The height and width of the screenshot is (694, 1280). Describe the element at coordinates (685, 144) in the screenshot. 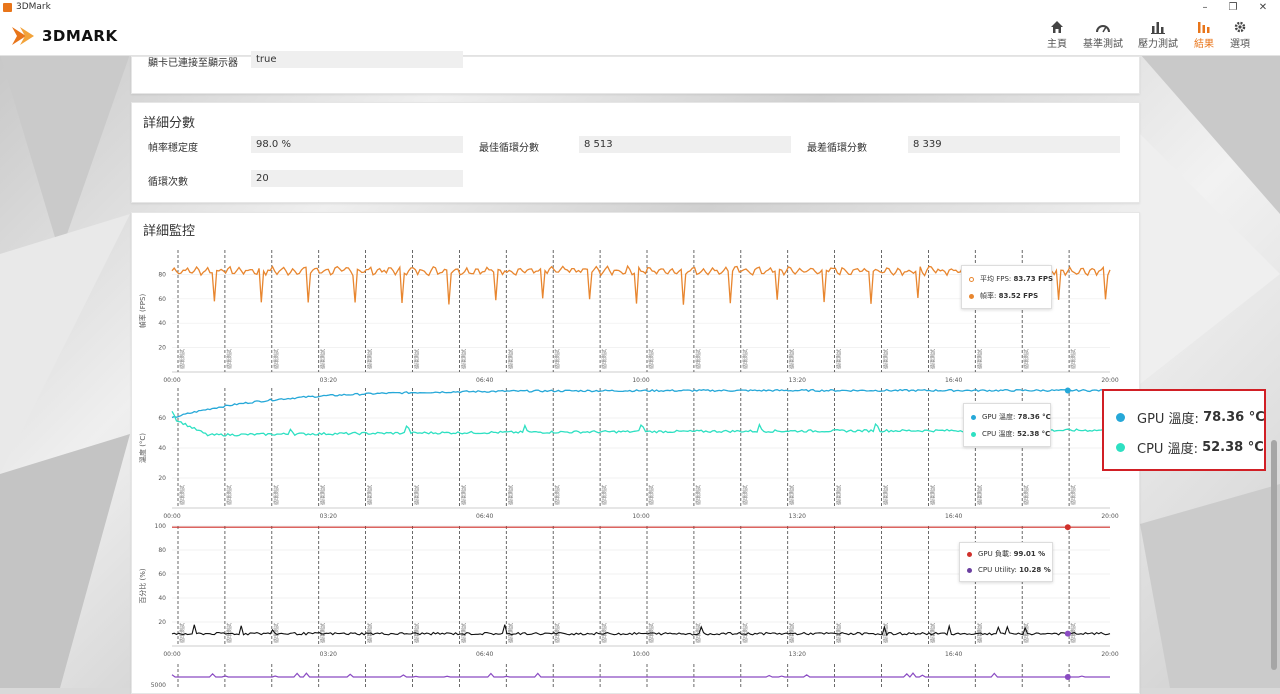

I see `best-loop-score-value: 8 513` at that location.